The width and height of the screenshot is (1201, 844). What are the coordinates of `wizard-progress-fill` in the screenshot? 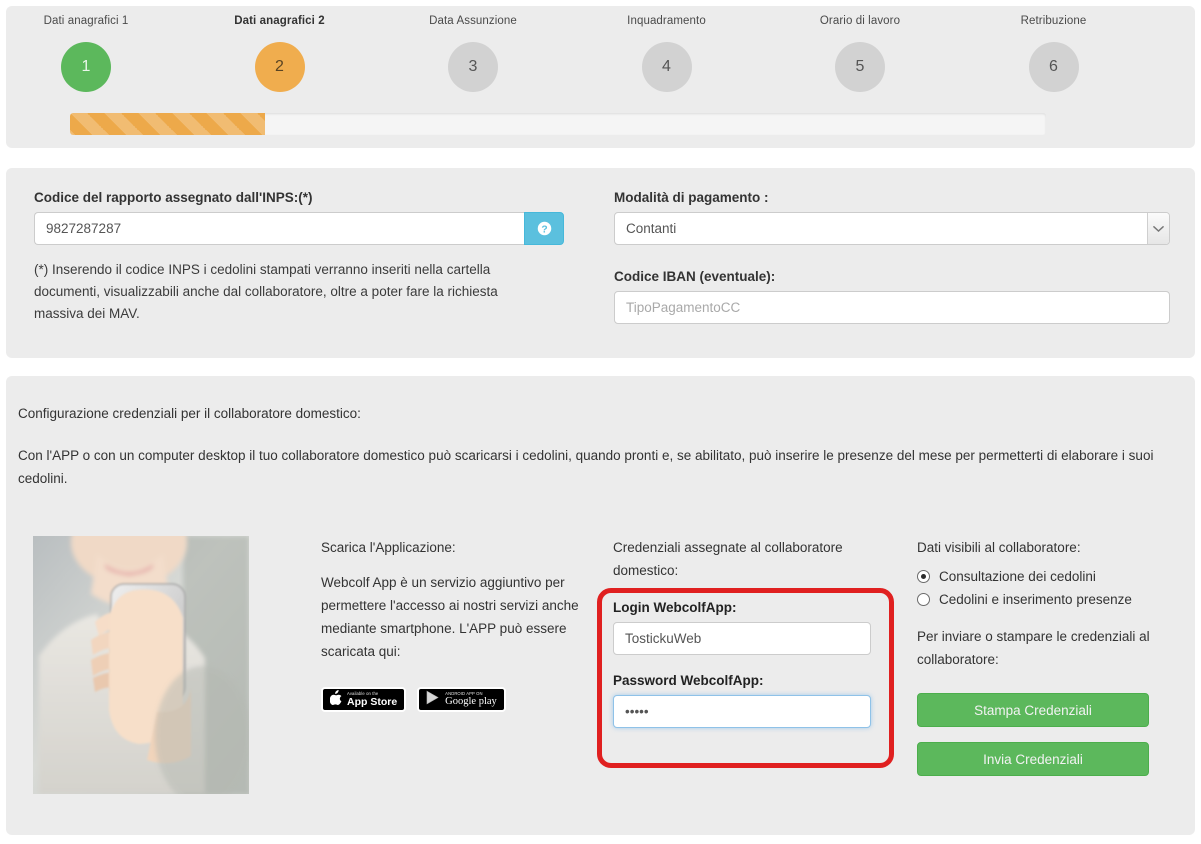 It's located at (168, 124).